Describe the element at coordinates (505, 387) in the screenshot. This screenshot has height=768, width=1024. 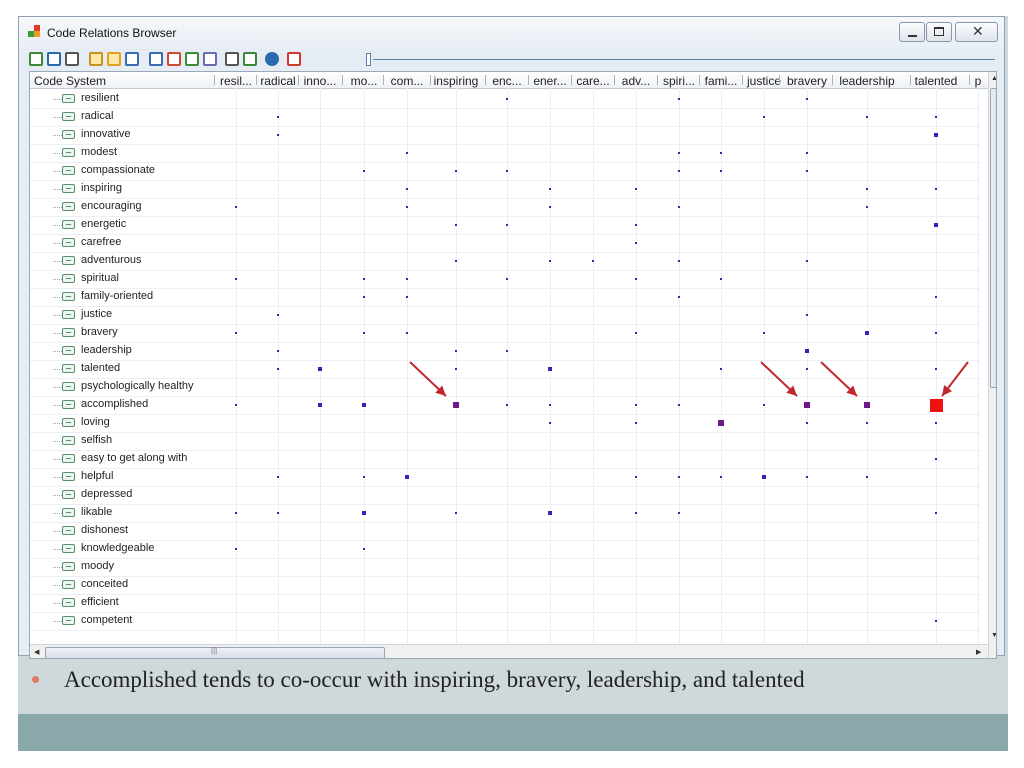
I see `table-row: psychologically healthy` at that location.